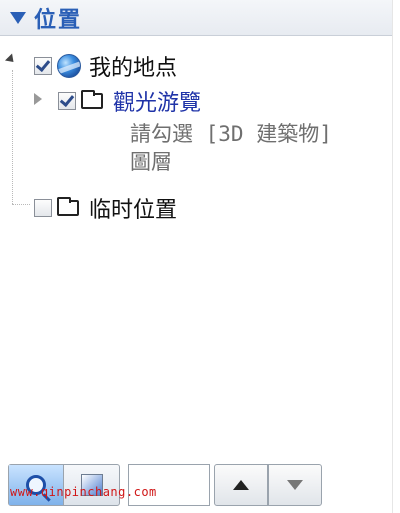 The height and width of the screenshot is (513, 400). I want to click on tree-item-sightseeing: 觀光游覽, so click(129, 101).